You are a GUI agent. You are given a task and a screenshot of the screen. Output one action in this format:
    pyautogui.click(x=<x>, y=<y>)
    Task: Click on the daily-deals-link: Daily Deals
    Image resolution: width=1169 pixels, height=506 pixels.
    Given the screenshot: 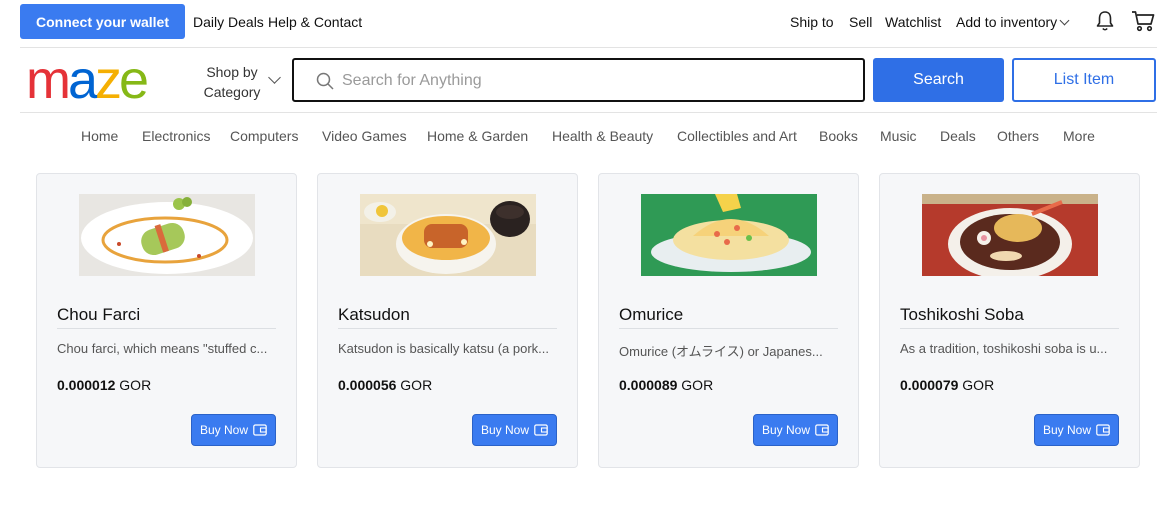 What is the action you would take?
    pyautogui.click(x=228, y=22)
    